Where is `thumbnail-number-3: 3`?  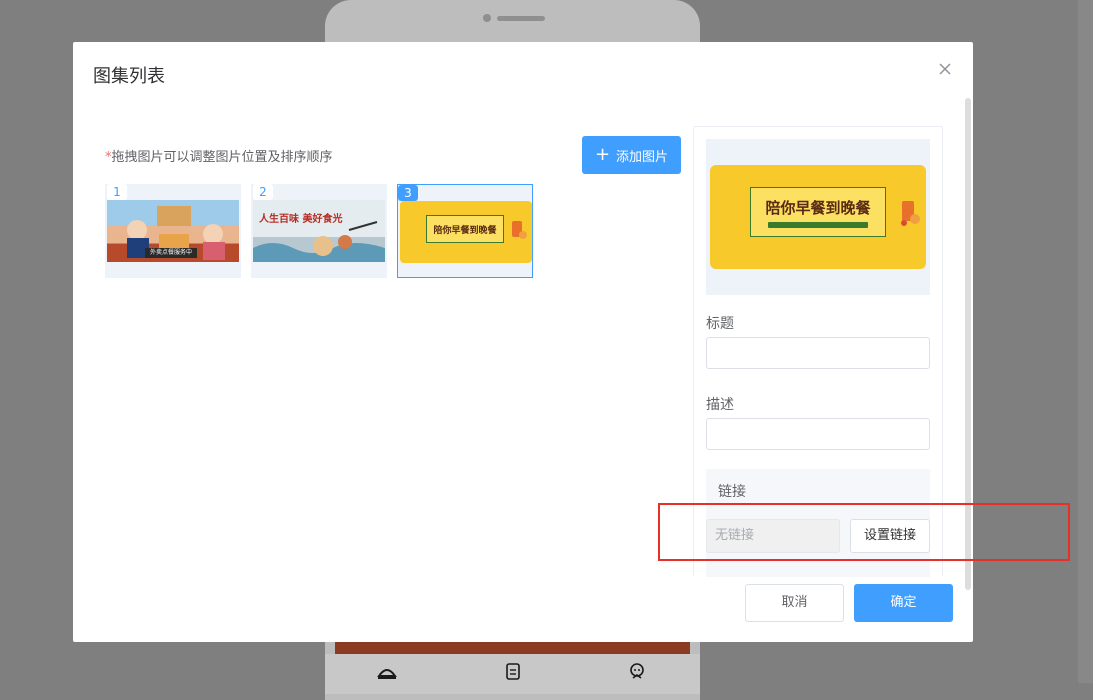
thumbnail-number-3: 3 is located at coordinates (408, 193).